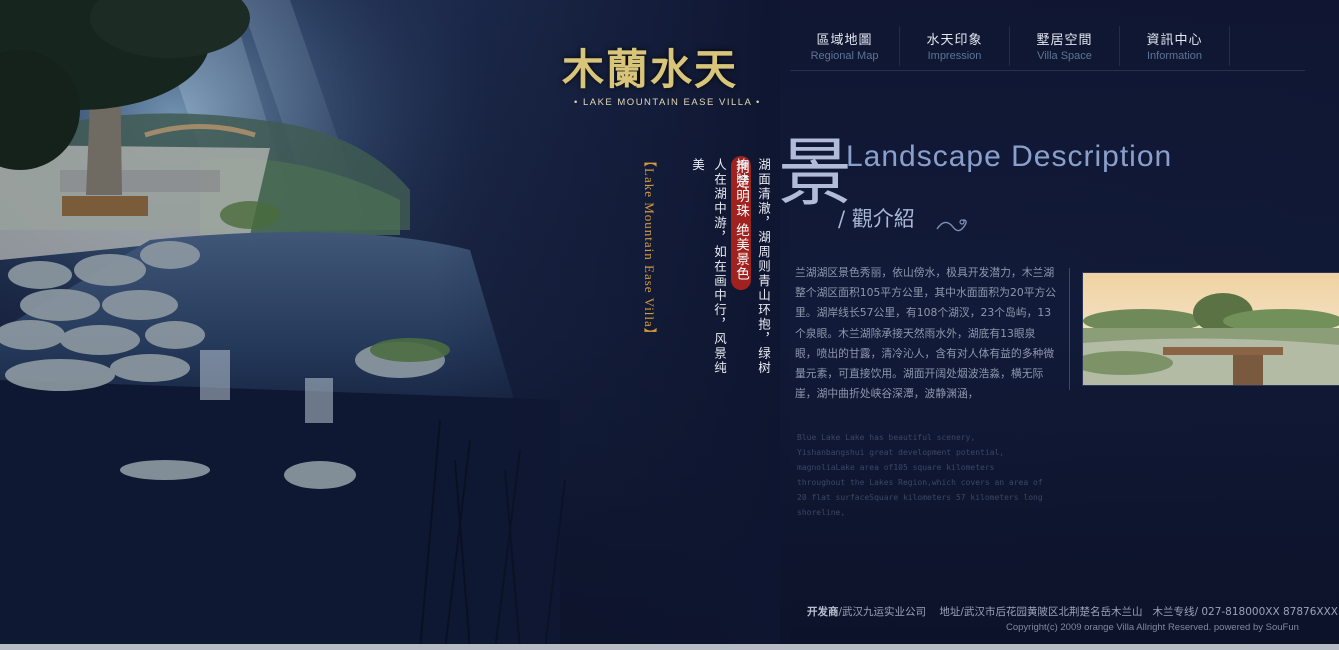 The image size is (1339, 650). I want to click on logo-title: 木蘭水天, so click(650, 69).